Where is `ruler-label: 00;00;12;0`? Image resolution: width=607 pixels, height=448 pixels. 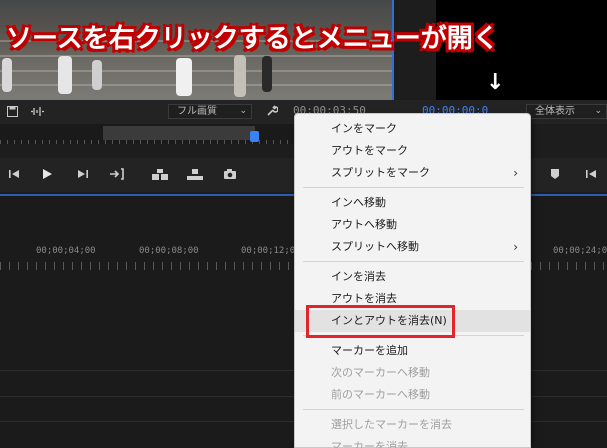 ruler-label: 00;00;12;0 is located at coordinates (268, 251).